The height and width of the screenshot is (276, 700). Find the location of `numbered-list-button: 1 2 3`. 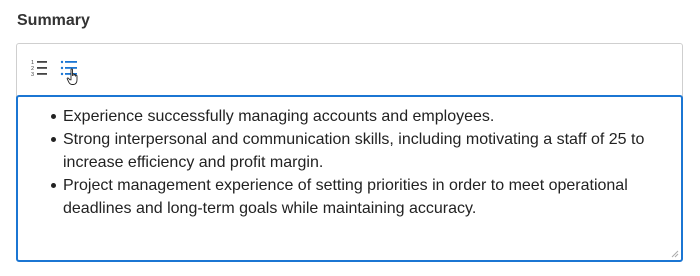

numbered-list-button: 1 2 3 is located at coordinates (40, 69).